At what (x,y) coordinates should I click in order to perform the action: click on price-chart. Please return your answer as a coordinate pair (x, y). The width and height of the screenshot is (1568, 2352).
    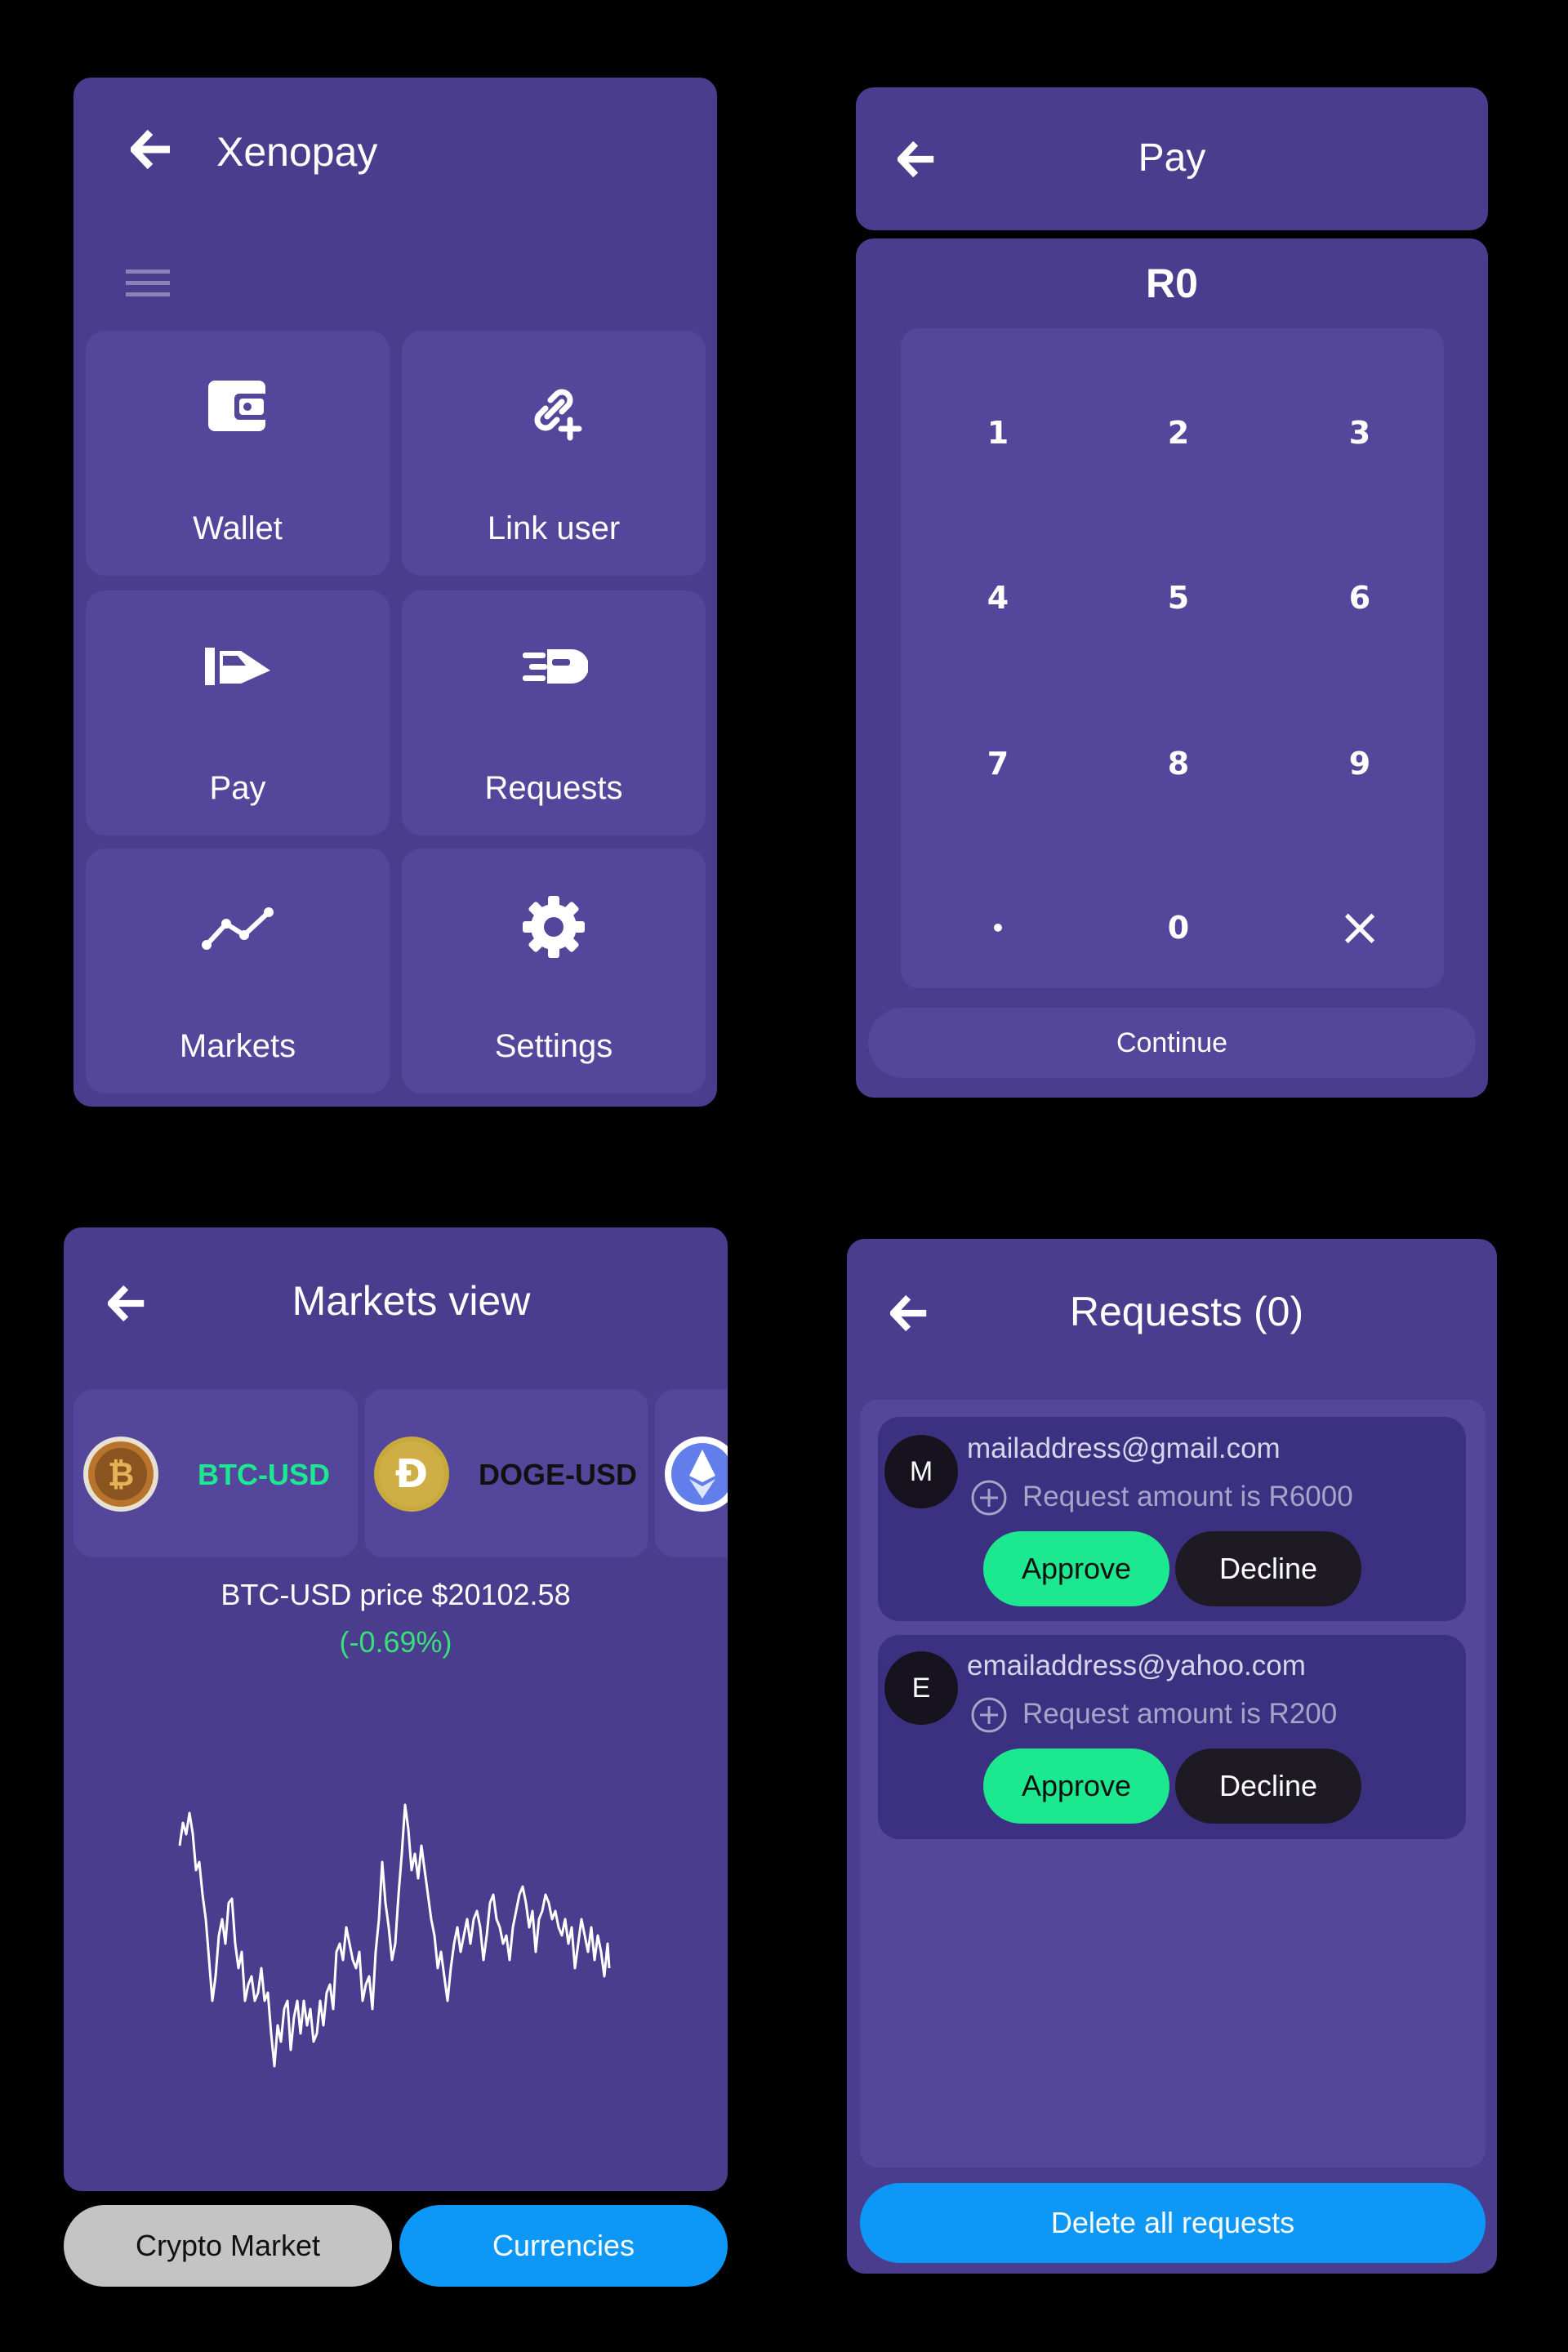
    Looking at the image, I should click on (404, 1927).